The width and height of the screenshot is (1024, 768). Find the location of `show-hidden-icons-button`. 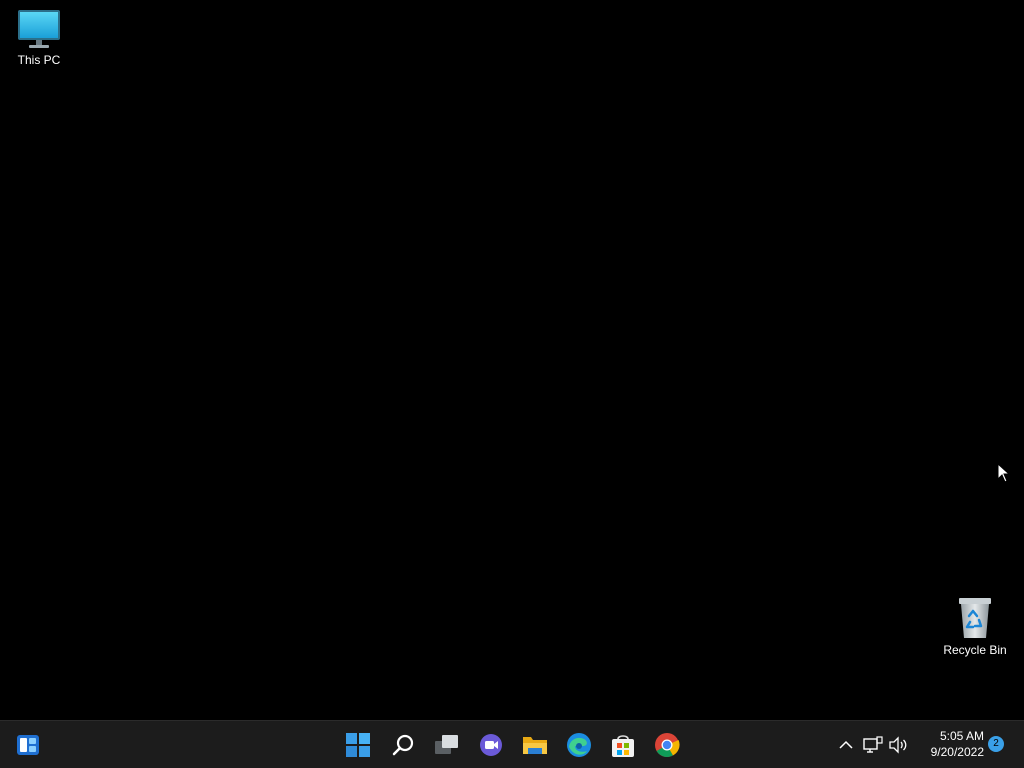

show-hidden-icons-button is located at coordinates (846, 745).